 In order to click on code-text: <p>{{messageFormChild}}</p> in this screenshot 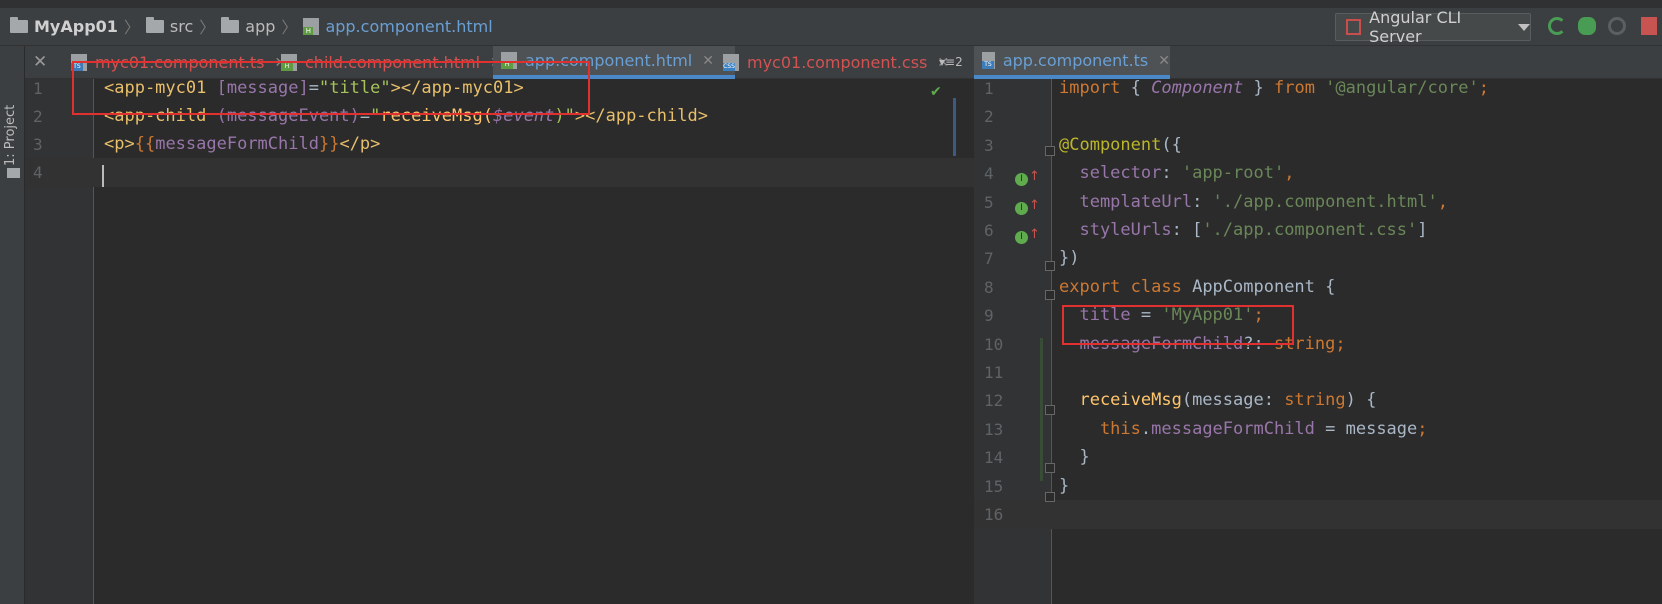, I will do `click(242, 144)`.